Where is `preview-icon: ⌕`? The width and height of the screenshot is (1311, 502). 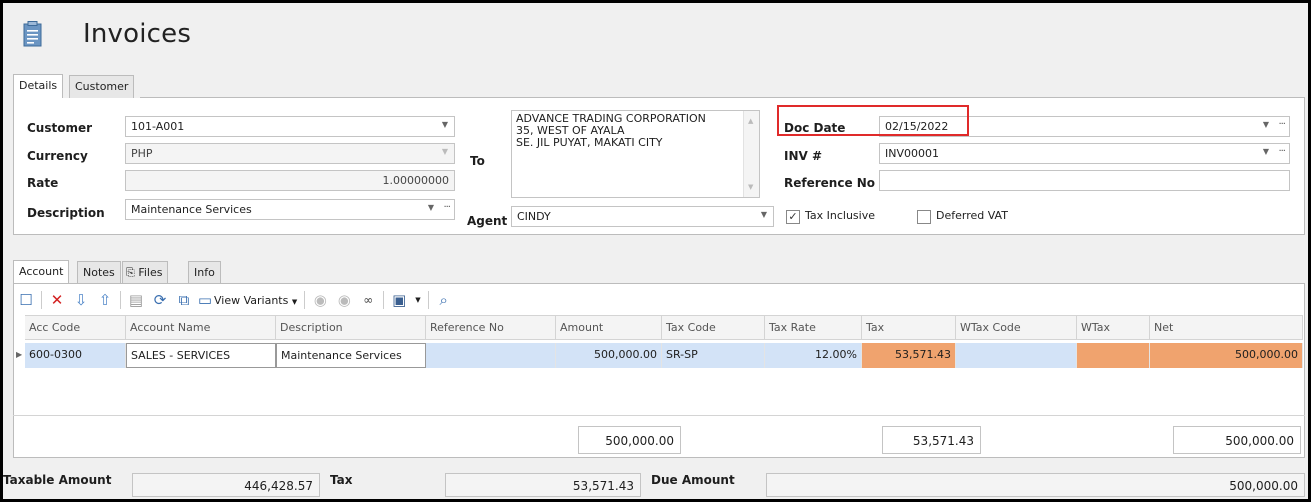
preview-icon: ⌕ is located at coordinates (444, 300).